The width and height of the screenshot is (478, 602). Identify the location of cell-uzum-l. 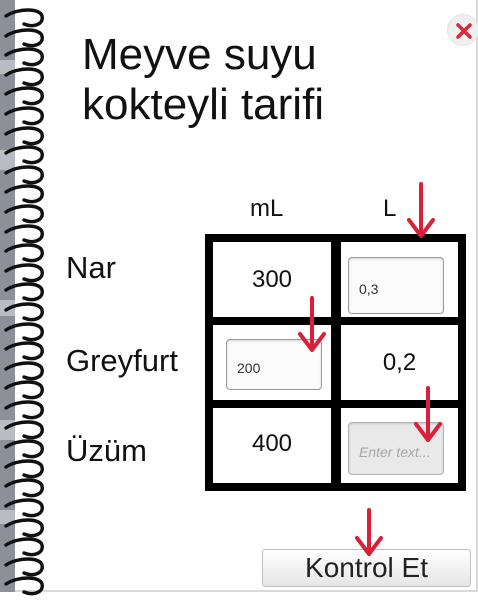
(399, 445).